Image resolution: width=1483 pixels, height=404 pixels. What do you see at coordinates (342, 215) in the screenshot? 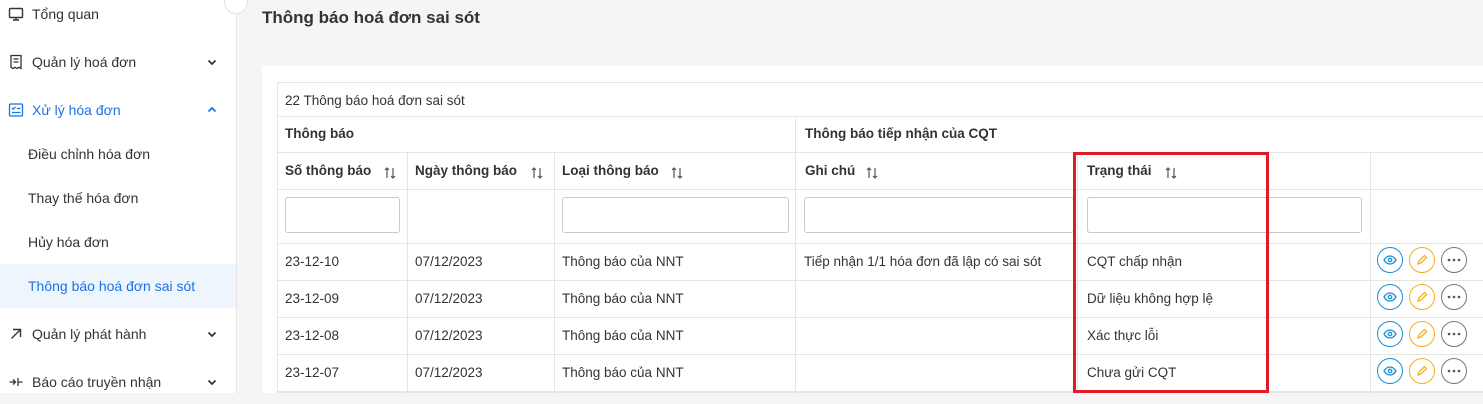
I see `filter-so-thong-bao-input` at bounding box center [342, 215].